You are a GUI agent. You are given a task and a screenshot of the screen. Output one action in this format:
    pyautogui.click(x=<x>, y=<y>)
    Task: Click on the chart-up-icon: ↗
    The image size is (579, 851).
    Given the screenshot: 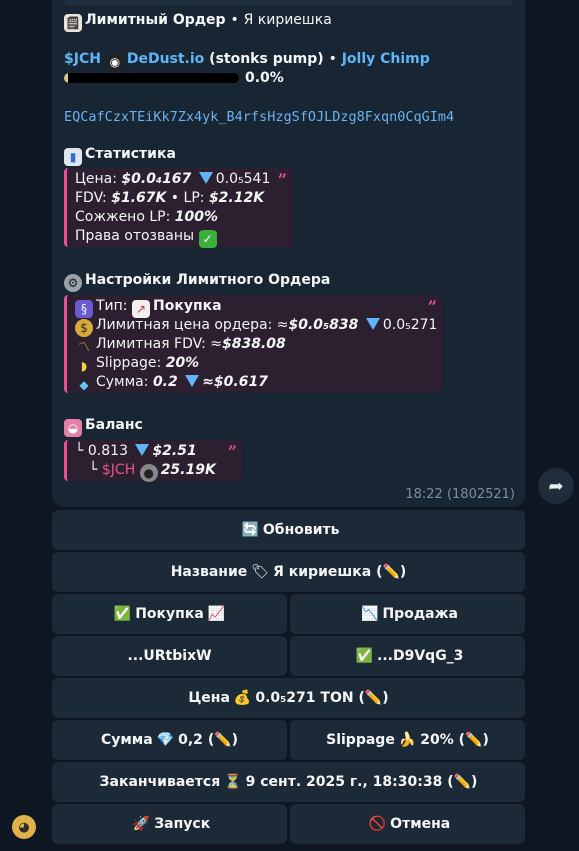 What is the action you would take?
    pyautogui.click(x=140, y=309)
    